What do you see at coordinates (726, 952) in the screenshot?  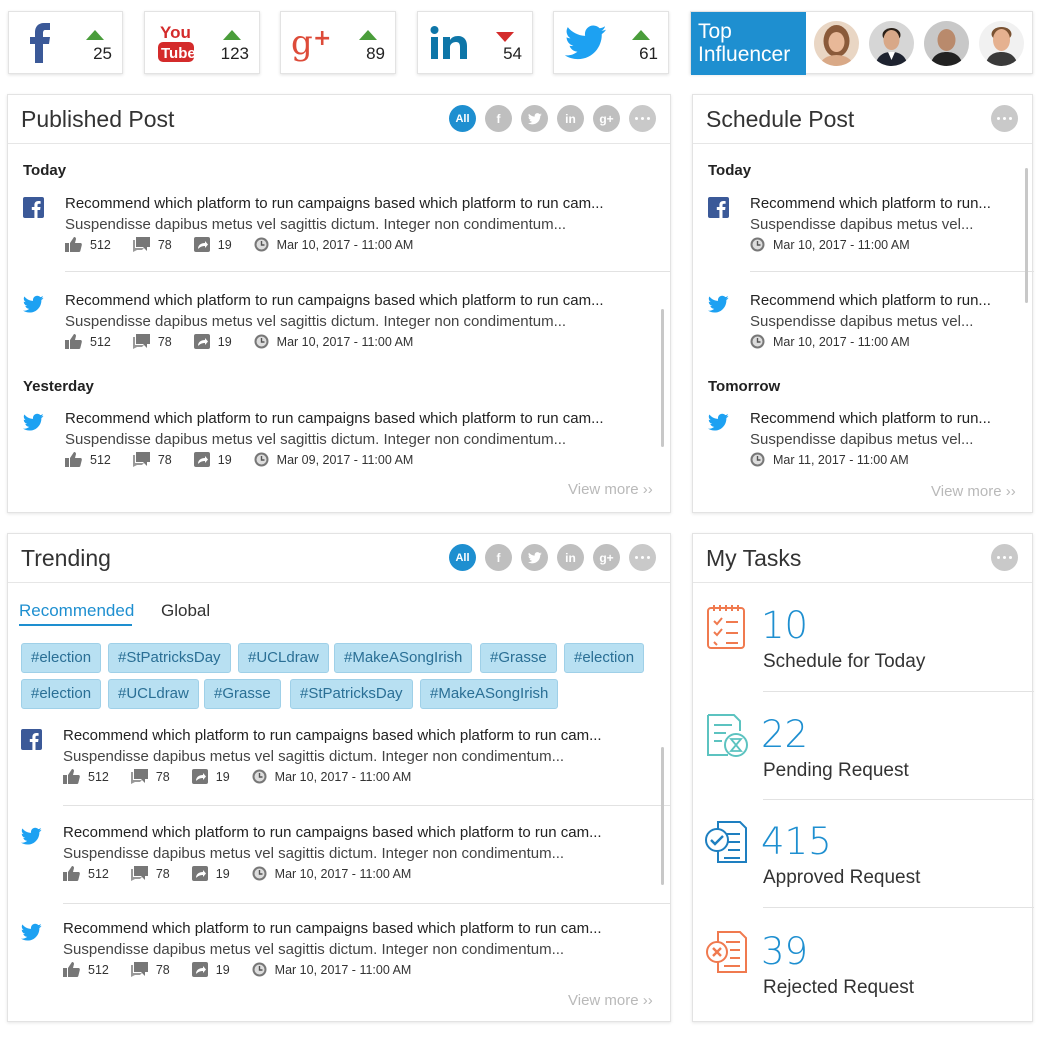 I see `rejected-x-icon` at bounding box center [726, 952].